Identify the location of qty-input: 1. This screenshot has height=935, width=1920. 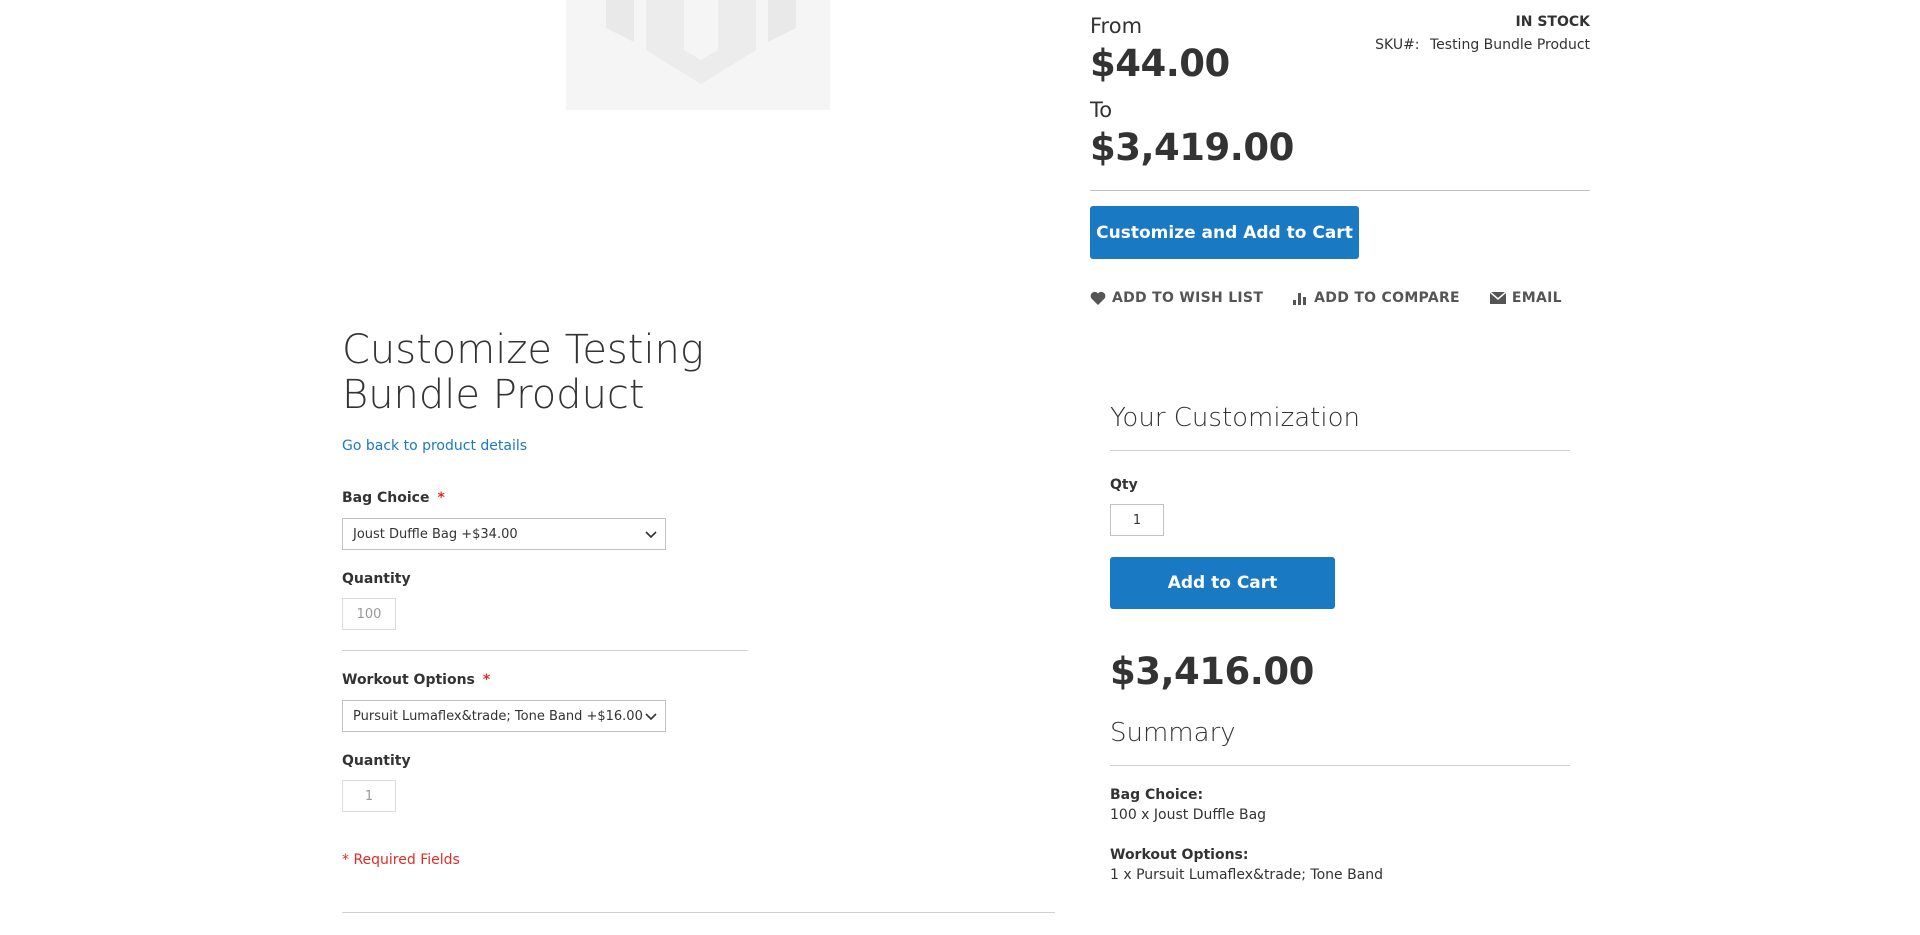
(1137, 520).